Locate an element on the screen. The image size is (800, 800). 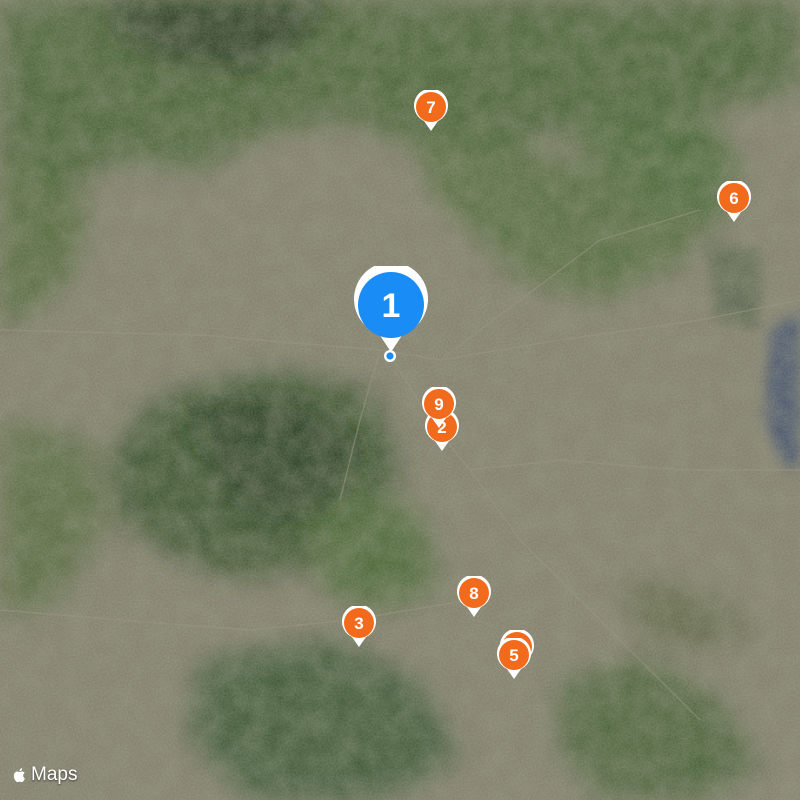
pin-6: 6 is located at coordinates (734, 202).